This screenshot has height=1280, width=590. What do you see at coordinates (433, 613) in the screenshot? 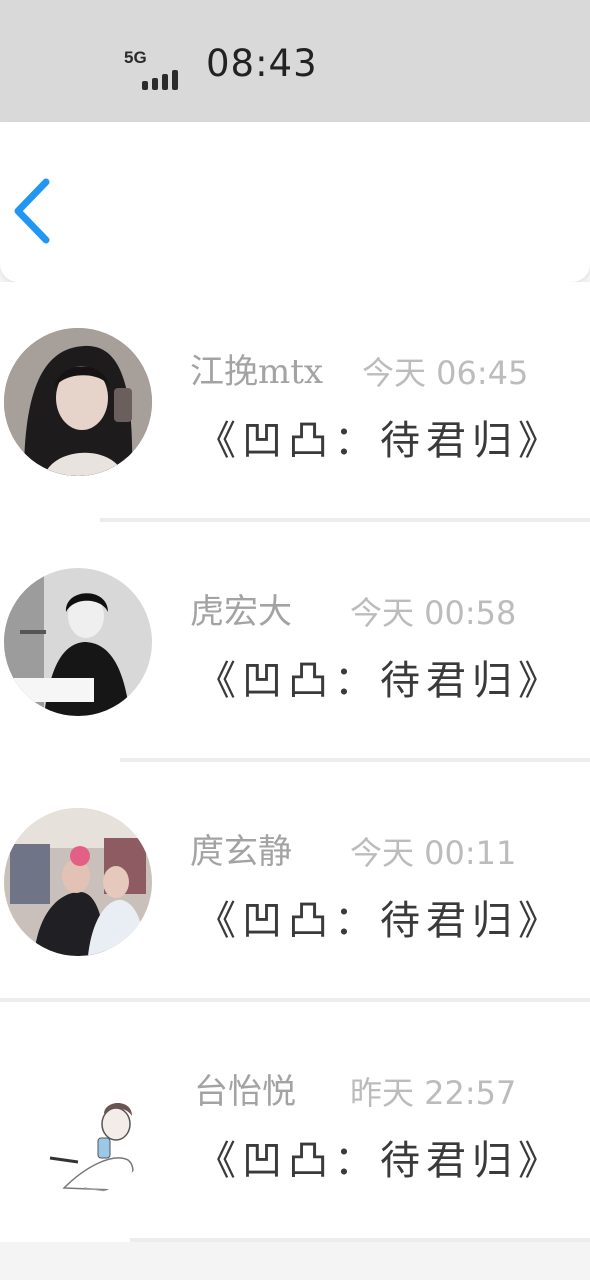
I see `message-time: 今天 00:58` at bounding box center [433, 613].